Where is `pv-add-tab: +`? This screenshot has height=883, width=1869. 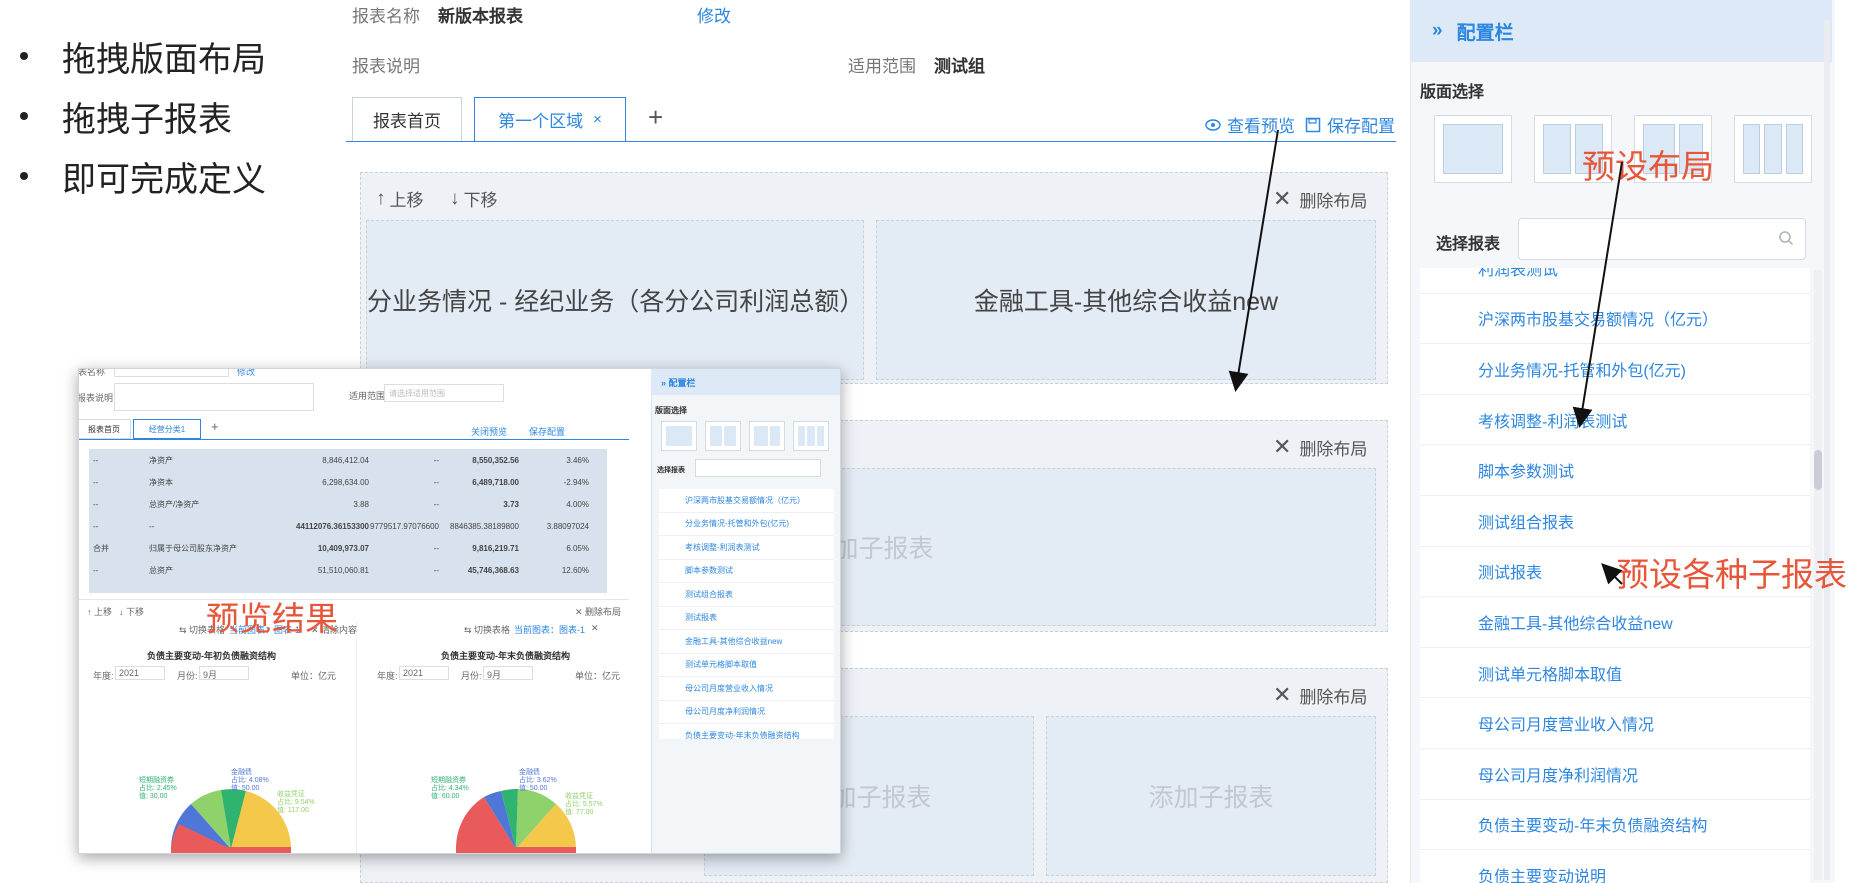 pv-add-tab: + is located at coordinates (215, 426).